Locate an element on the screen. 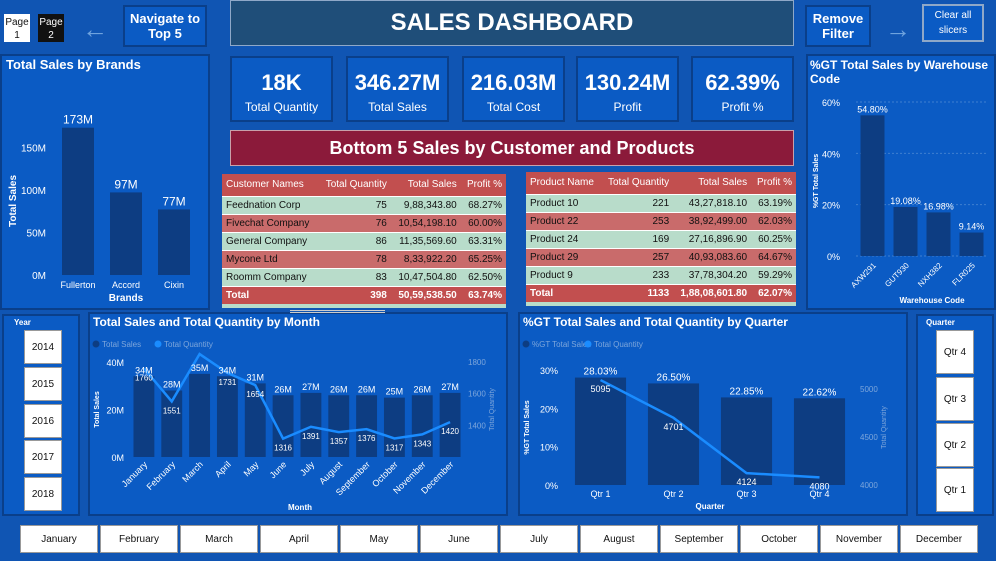 This screenshot has height=561, width=996. slicer-item-december: December is located at coordinates (939, 539).